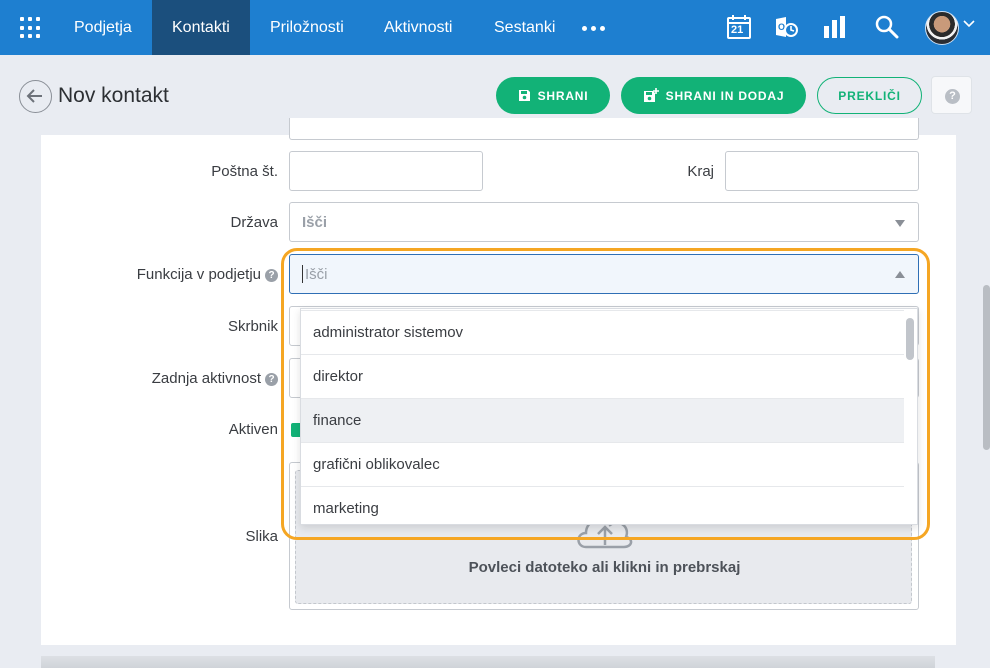  Describe the element at coordinates (253, 429) in the screenshot. I see `active-label: Aktiven` at that location.